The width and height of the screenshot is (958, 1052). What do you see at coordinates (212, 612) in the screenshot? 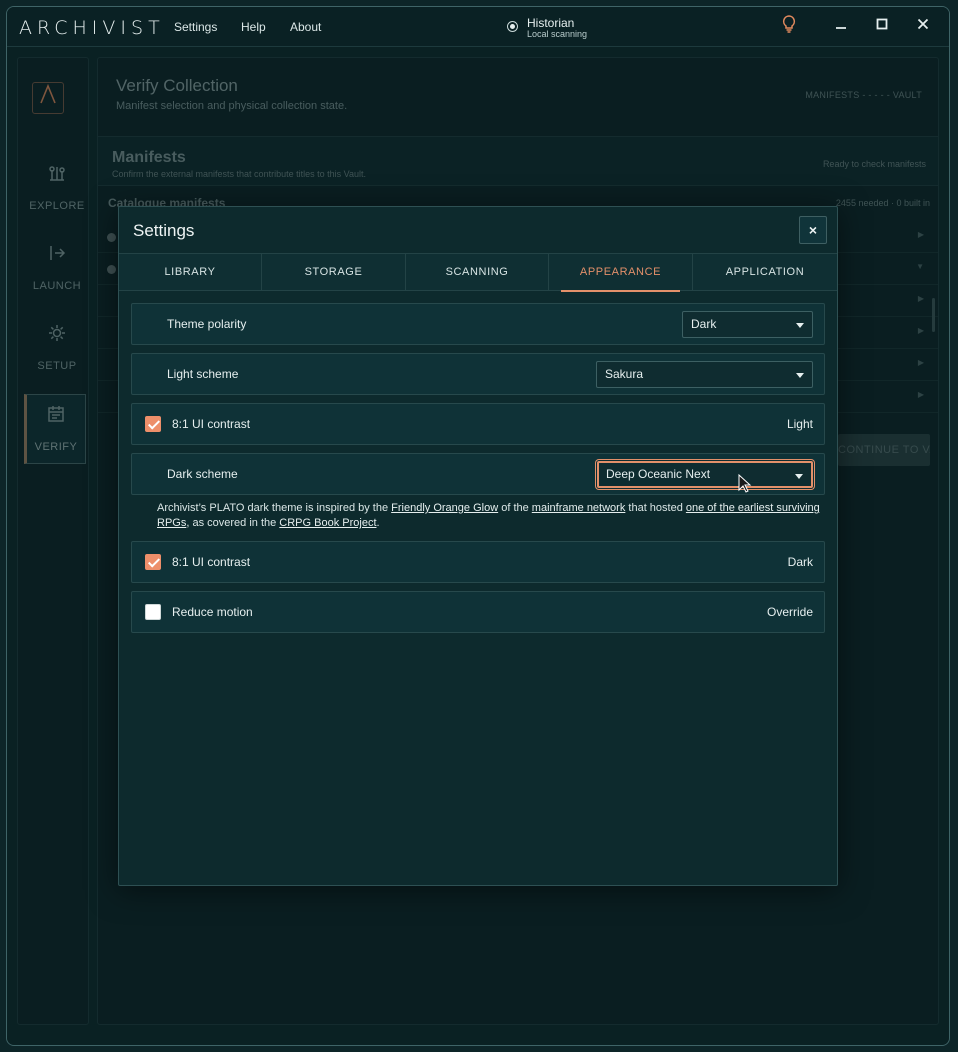
I see `reduce-motion-label: Reduce motion` at bounding box center [212, 612].